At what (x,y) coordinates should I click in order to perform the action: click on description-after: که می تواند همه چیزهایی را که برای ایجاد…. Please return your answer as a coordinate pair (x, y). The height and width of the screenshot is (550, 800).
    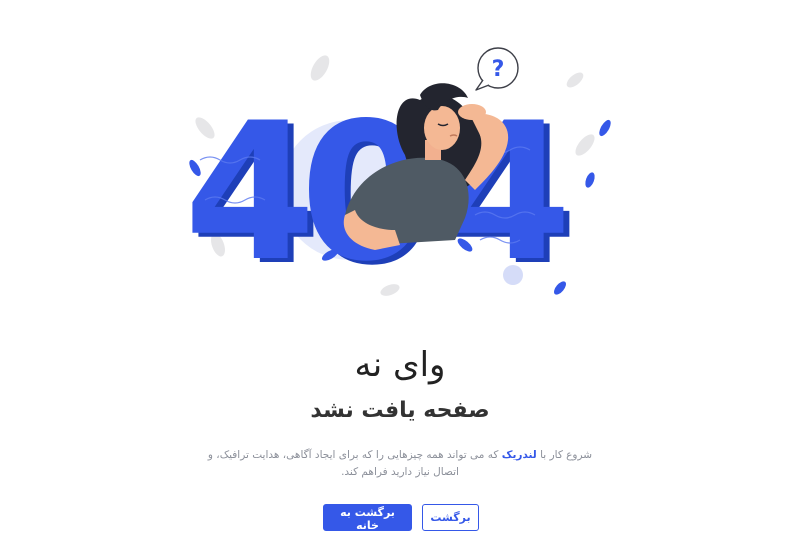
    Looking at the image, I should click on (354, 463).